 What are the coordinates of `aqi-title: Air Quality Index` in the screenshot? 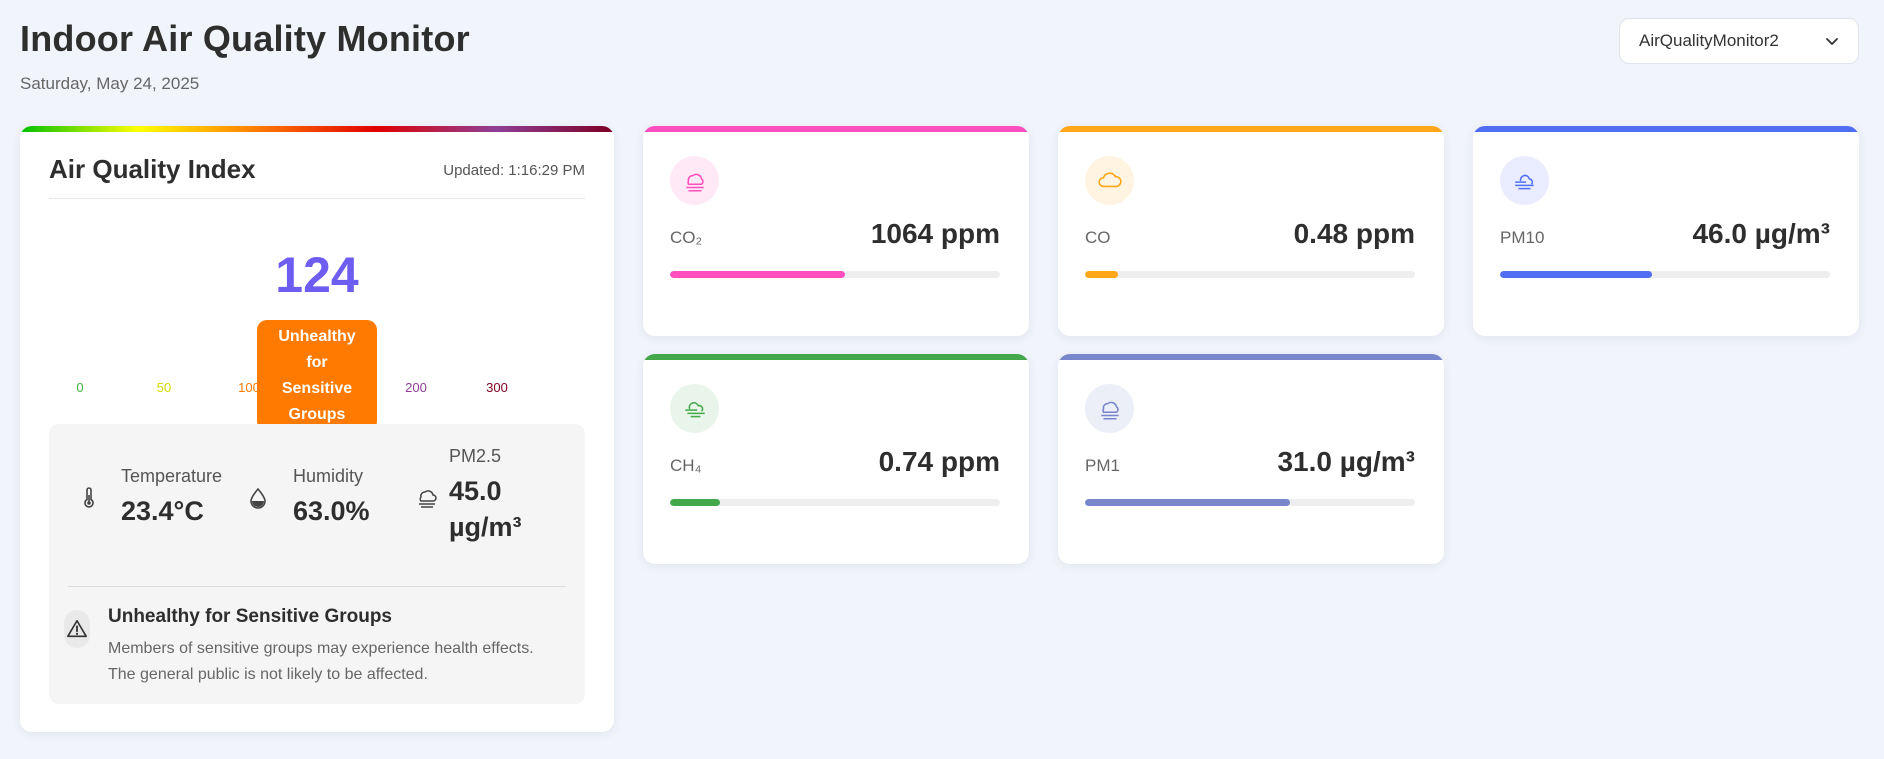 It's located at (152, 169).